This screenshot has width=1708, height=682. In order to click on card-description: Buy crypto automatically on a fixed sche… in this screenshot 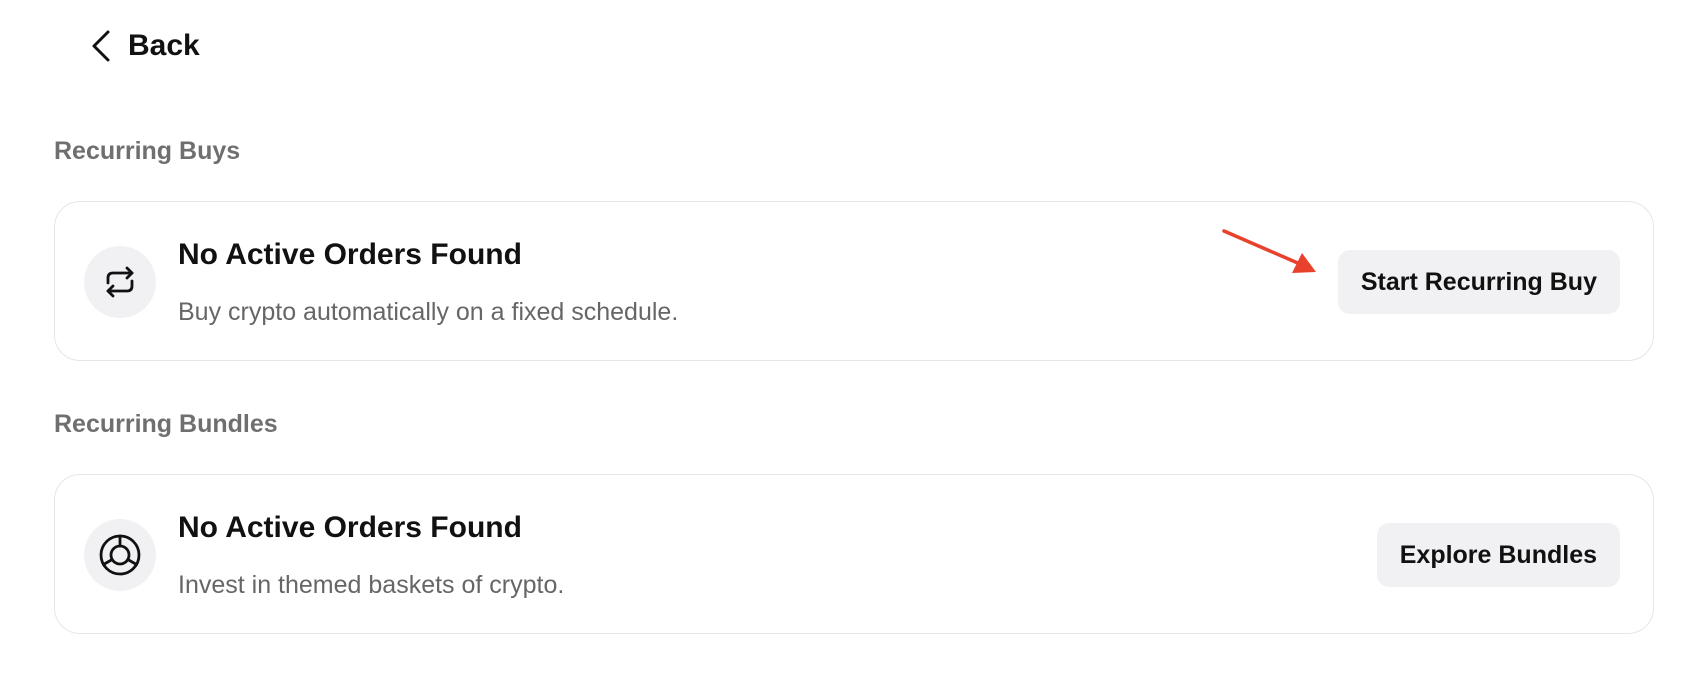, I will do `click(428, 312)`.